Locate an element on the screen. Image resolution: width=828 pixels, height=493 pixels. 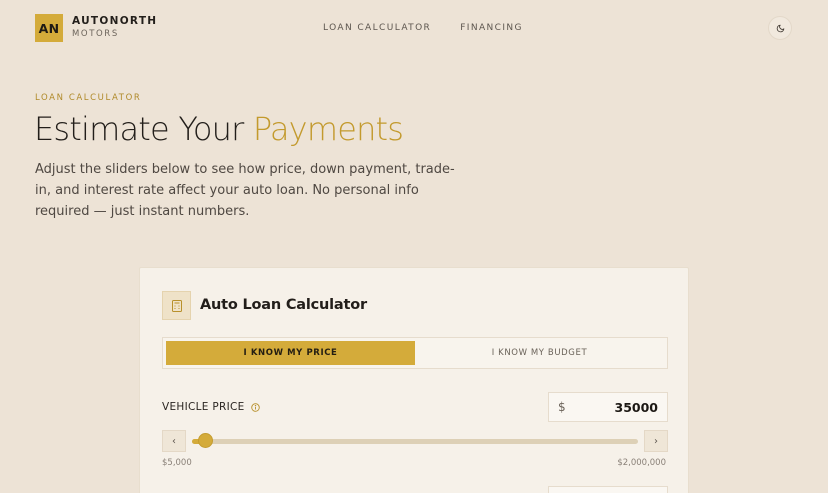
brand-name: AUTONORTH is located at coordinates (115, 21).